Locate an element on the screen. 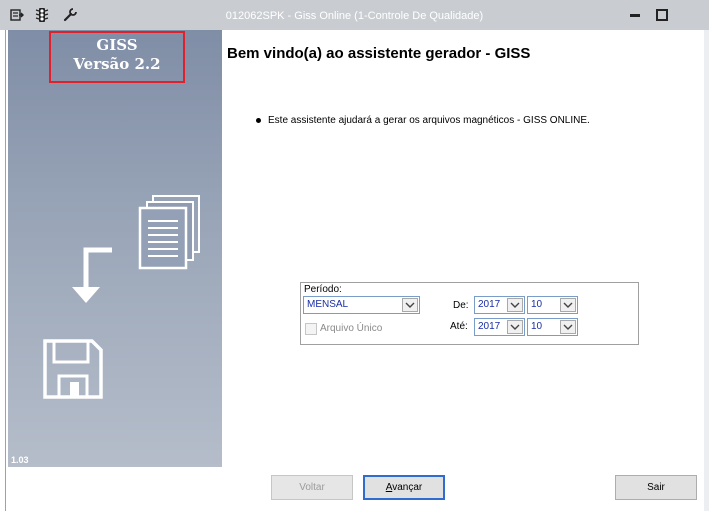  floppy-disk-icon is located at coordinates (73, 369).